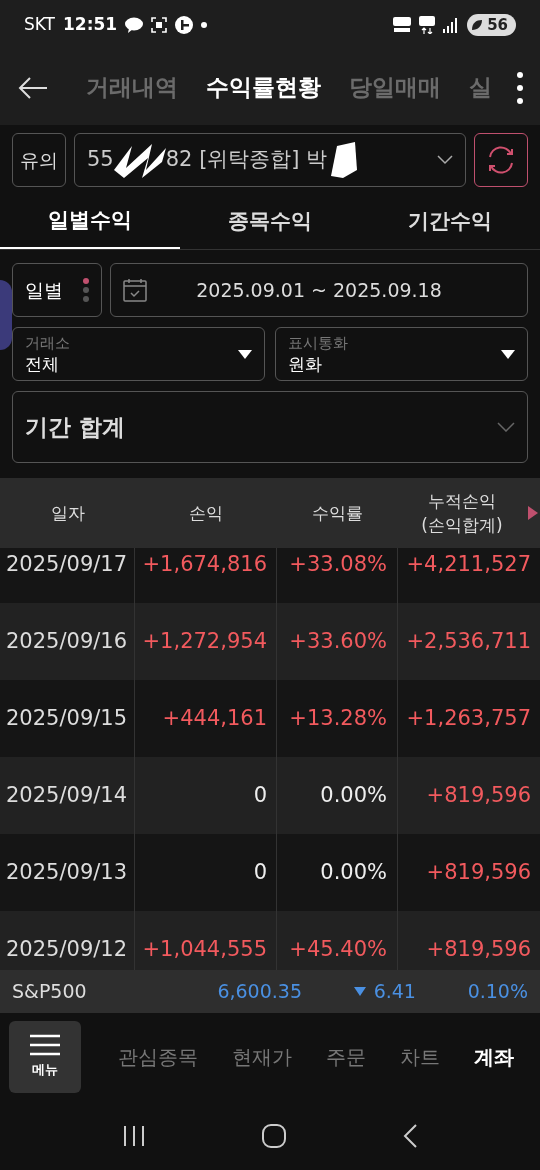 Image resolution: width=540 pixels, height=1170 pixels. I want to click on scroll-right-icon, so click(533, 513).